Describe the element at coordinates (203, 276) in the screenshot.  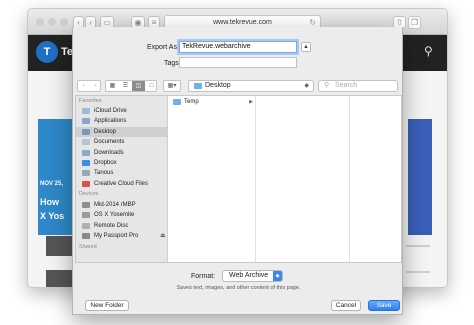
I see `format-label: Format:` at that location.